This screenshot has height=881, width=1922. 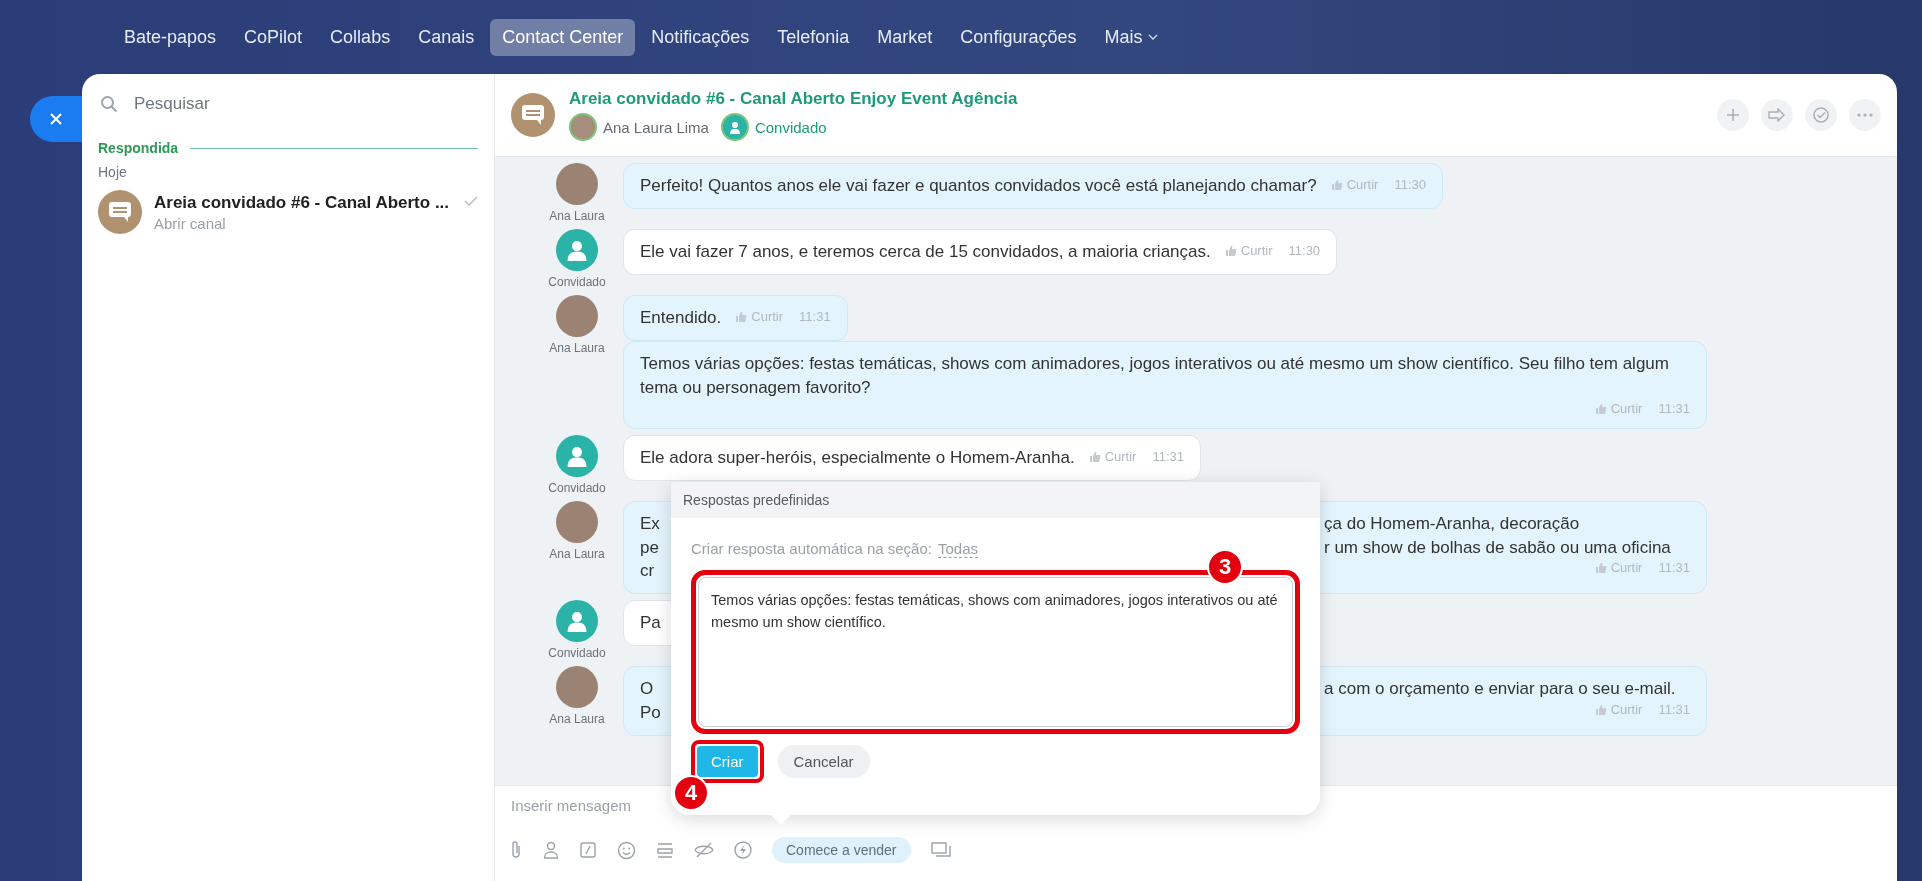 What do you see at coordinates (563, 37) in the screenshot?
I see `nav-tab: Contact Center` at bounding box center [563, 37].